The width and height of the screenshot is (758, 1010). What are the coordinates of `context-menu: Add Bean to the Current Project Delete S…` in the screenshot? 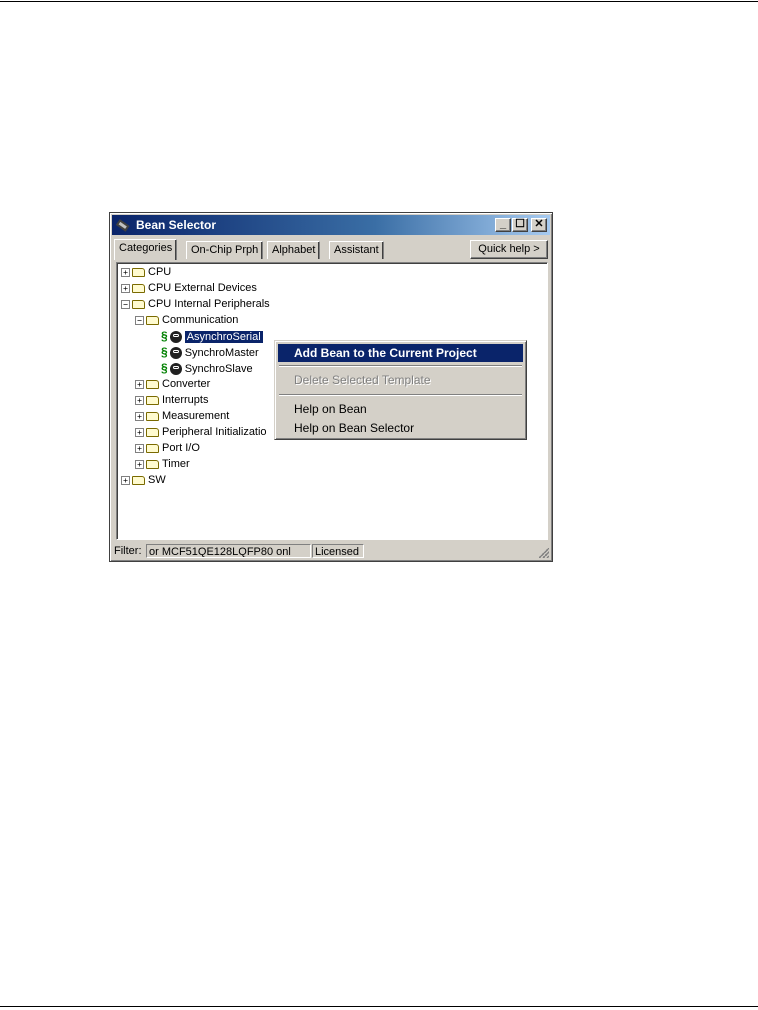 It's located at (400, 390).